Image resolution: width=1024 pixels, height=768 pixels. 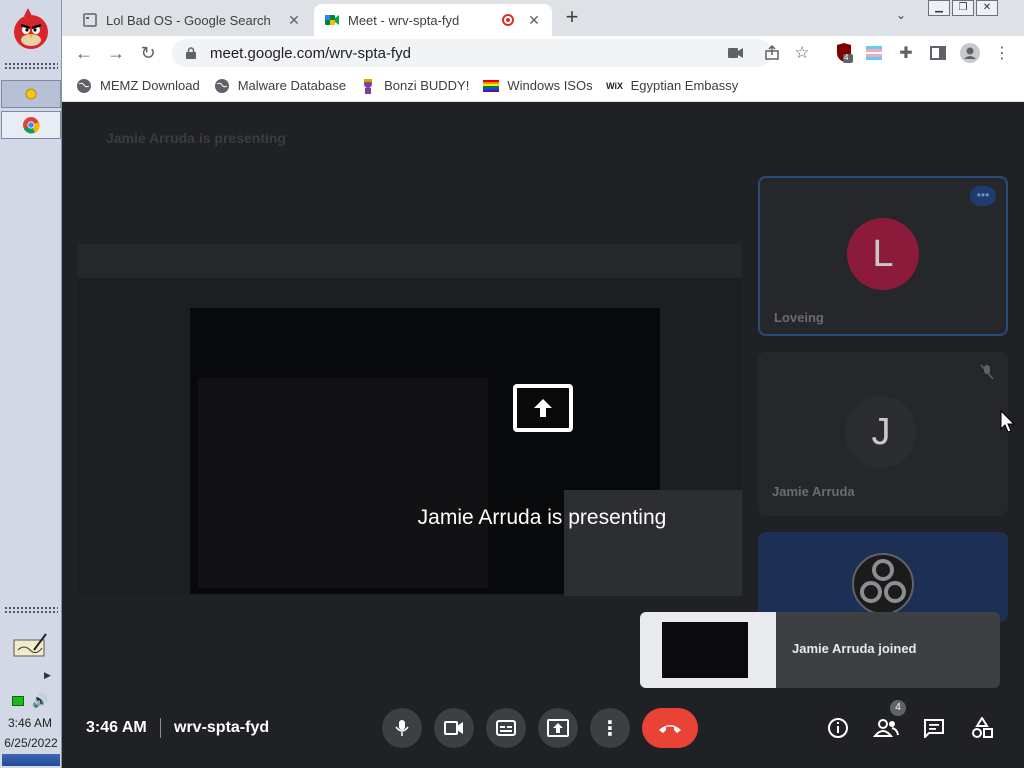 I want to click on participant-tile-loveing: ••• L Loveing, so click(x=883, y=256).